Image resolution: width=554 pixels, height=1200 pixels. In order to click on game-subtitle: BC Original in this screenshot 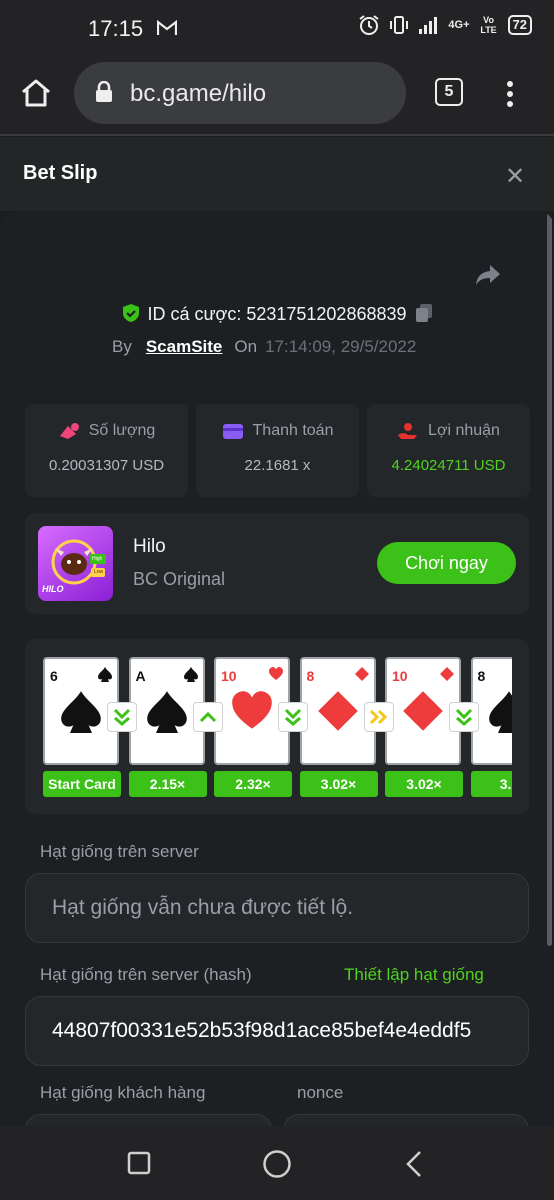, I will do `click(179, 579)`.